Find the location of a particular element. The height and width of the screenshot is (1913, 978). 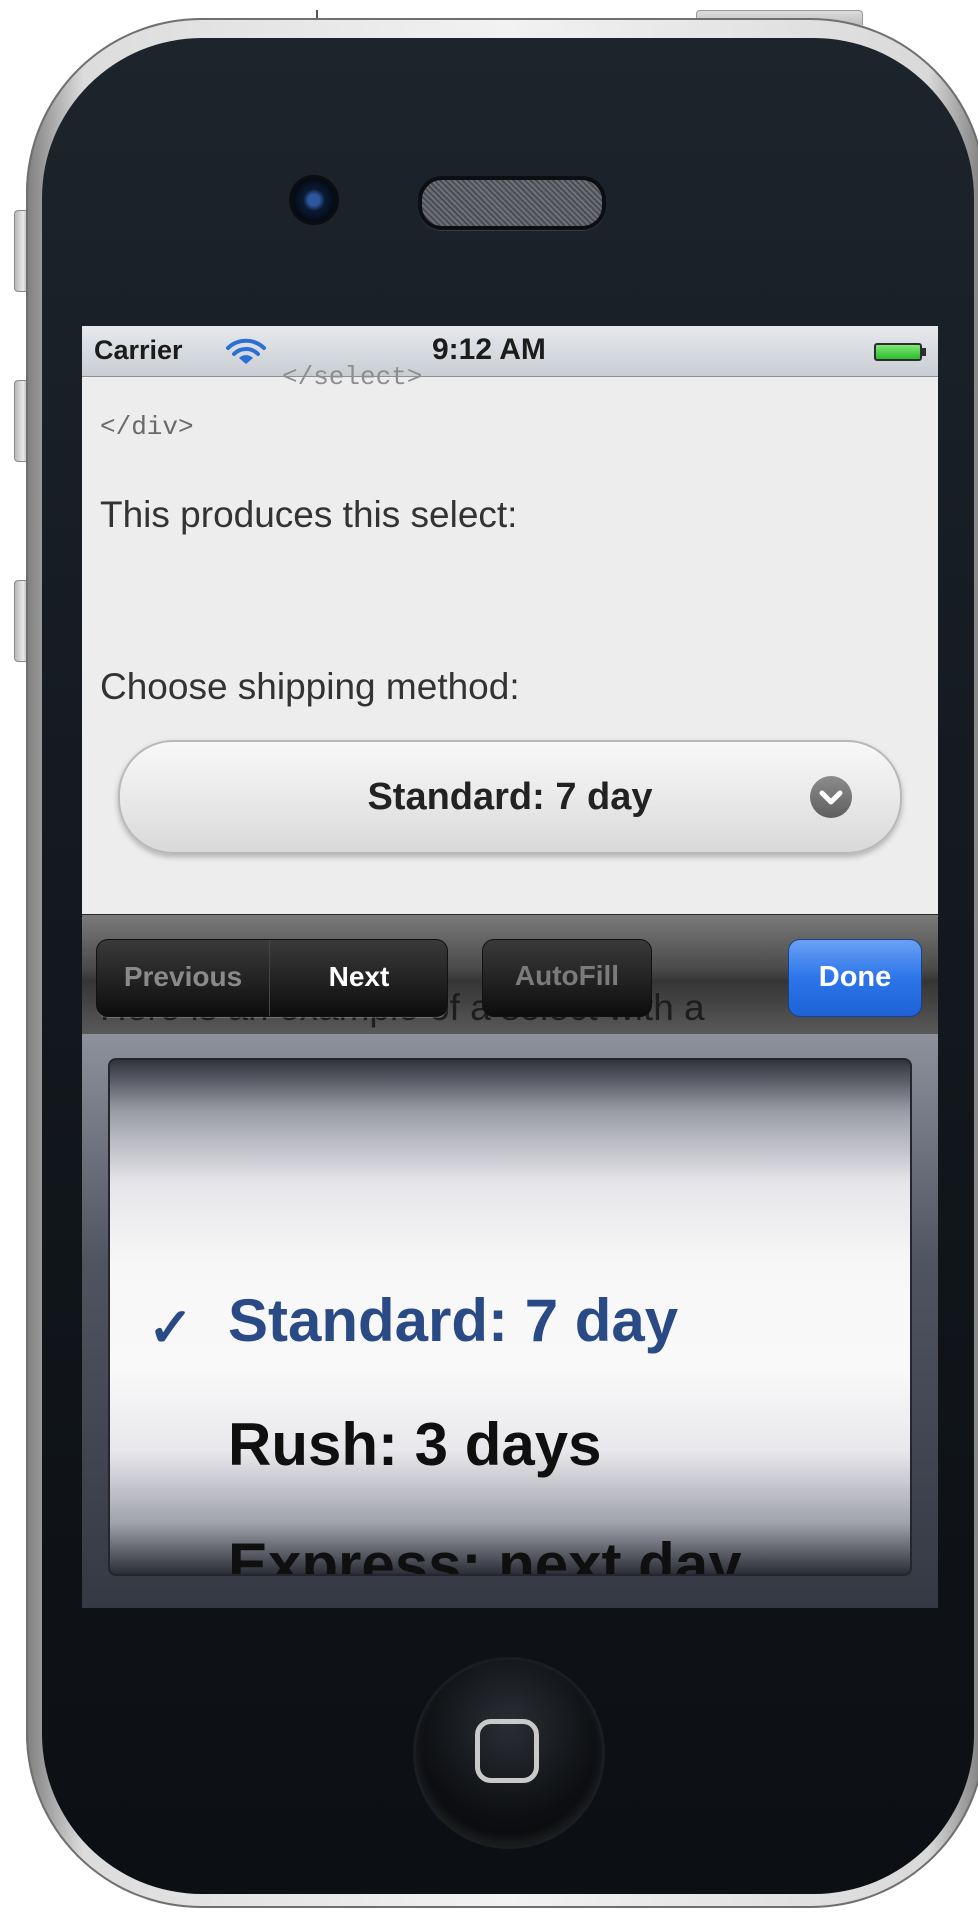

previous-button: Previous is located at coordinates (183, 978).